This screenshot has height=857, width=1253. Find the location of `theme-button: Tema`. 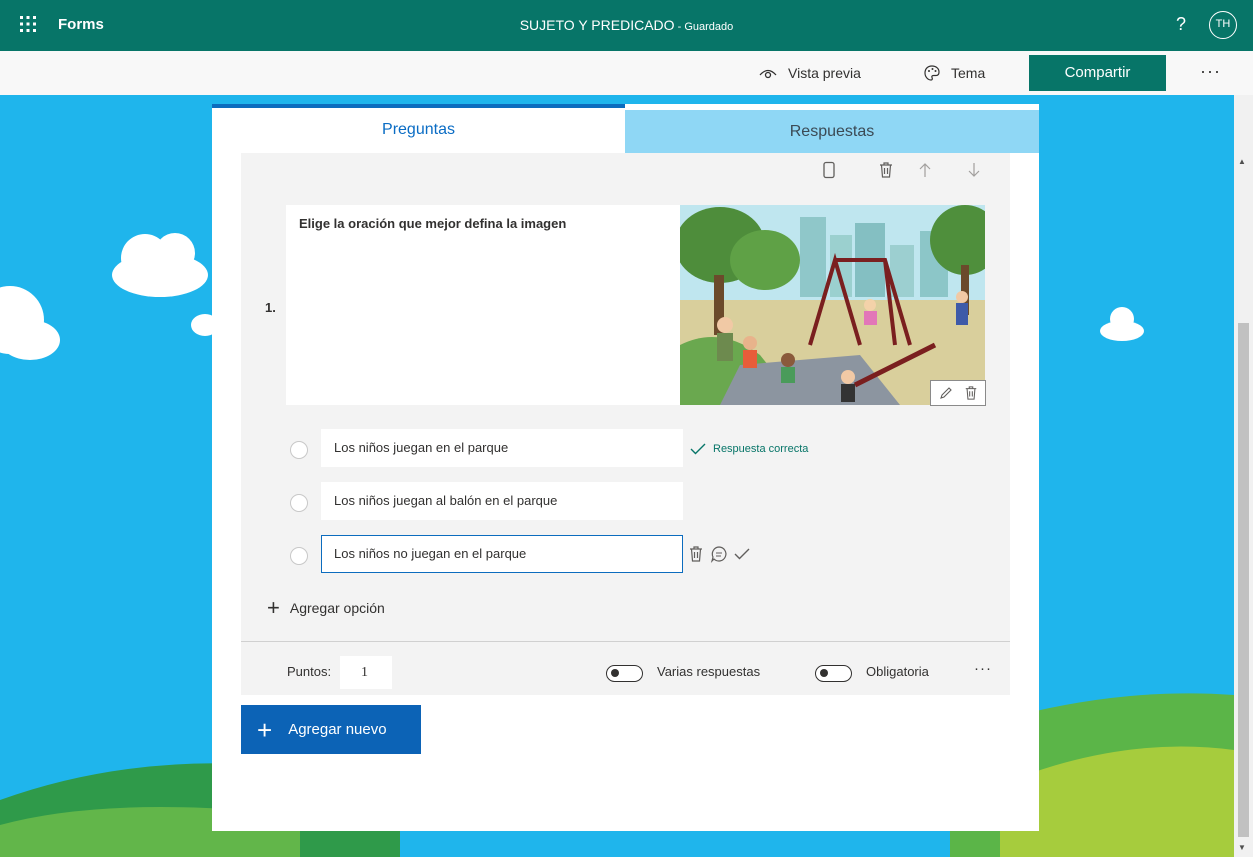

theme-button: Tema is located at coordinates (954, 73).